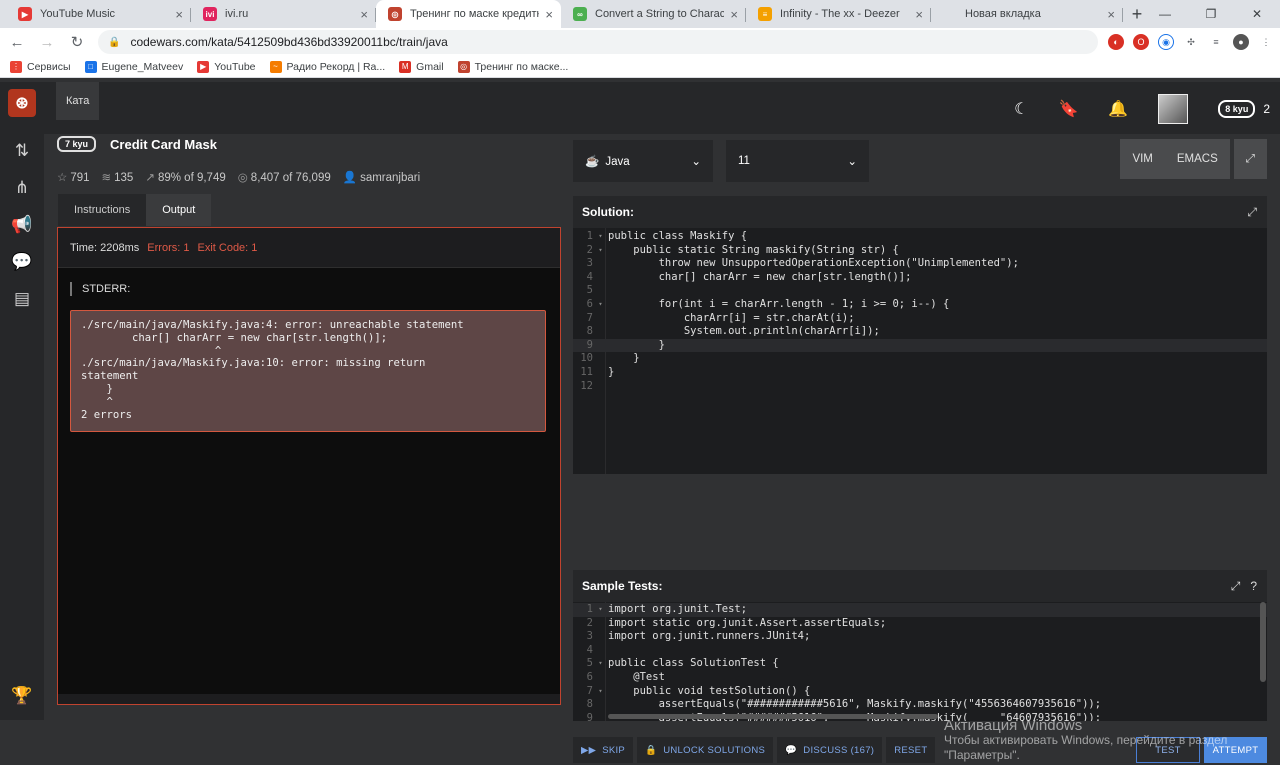 The image size is (1280, 765). I want to click on code-line: 6 @Test, so click(920, 678).